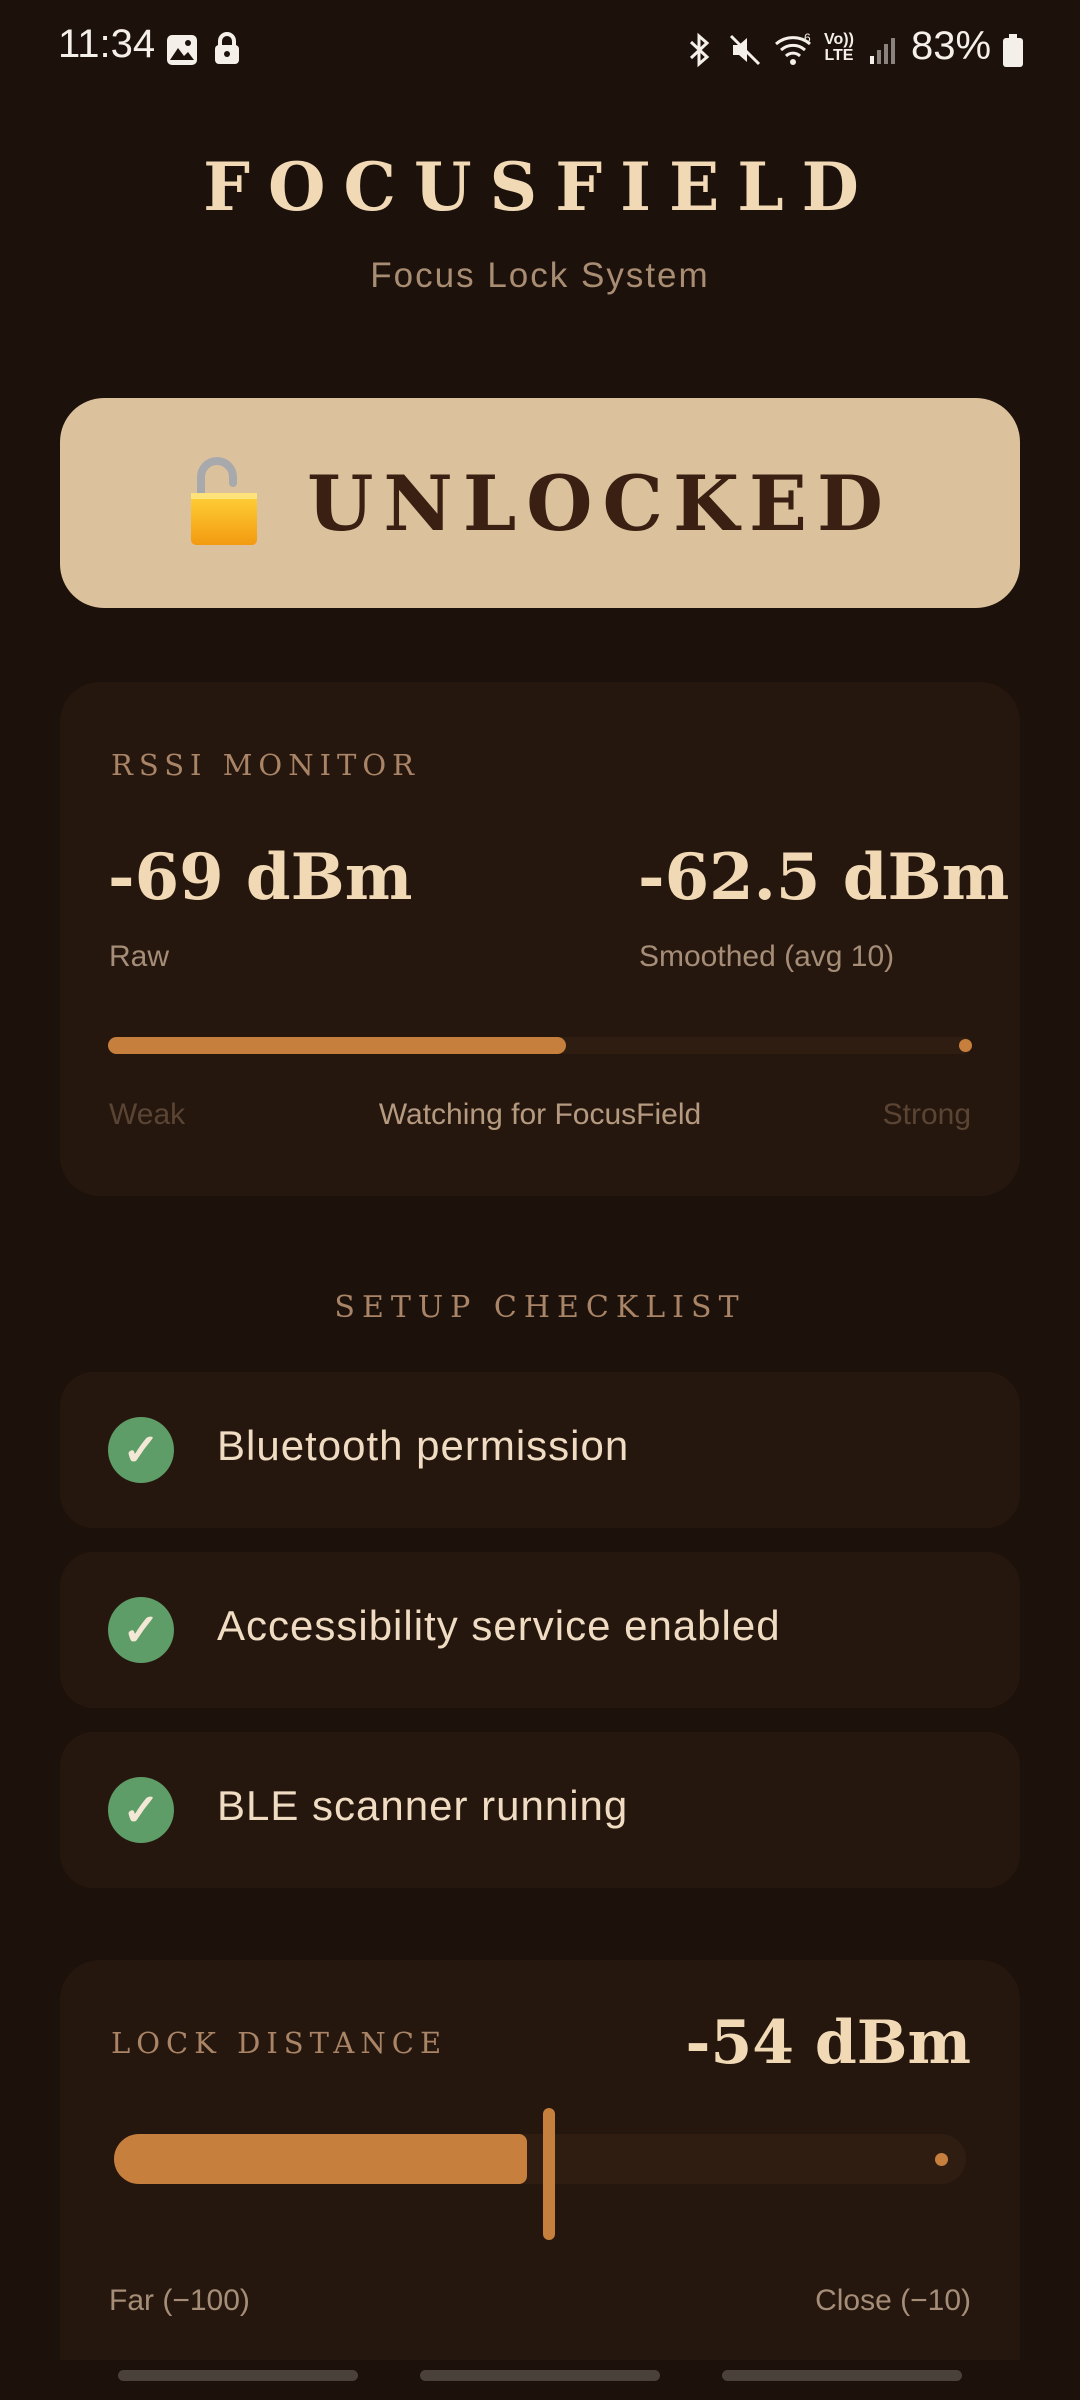 Image resolution: width=1080 pixels, height=2400 pixels. Describe the element at coordinates (238, 2375) in the screenshot. I see `nav-back-pill` at that location.